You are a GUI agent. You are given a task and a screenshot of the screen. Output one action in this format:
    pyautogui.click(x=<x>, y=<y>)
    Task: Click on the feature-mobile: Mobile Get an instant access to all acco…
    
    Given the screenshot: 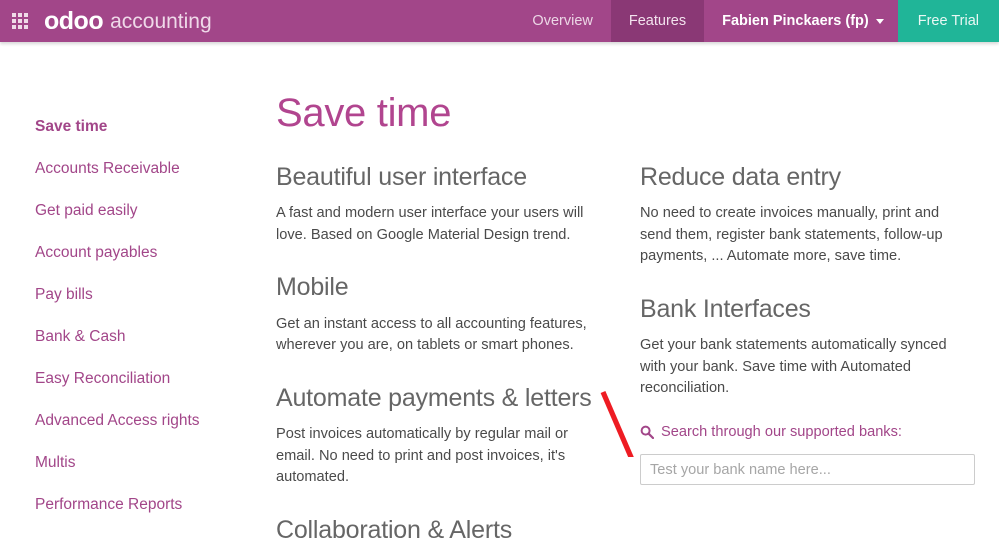 What is the action you would take?
    pyautogui.click(x=445, y=314)
    